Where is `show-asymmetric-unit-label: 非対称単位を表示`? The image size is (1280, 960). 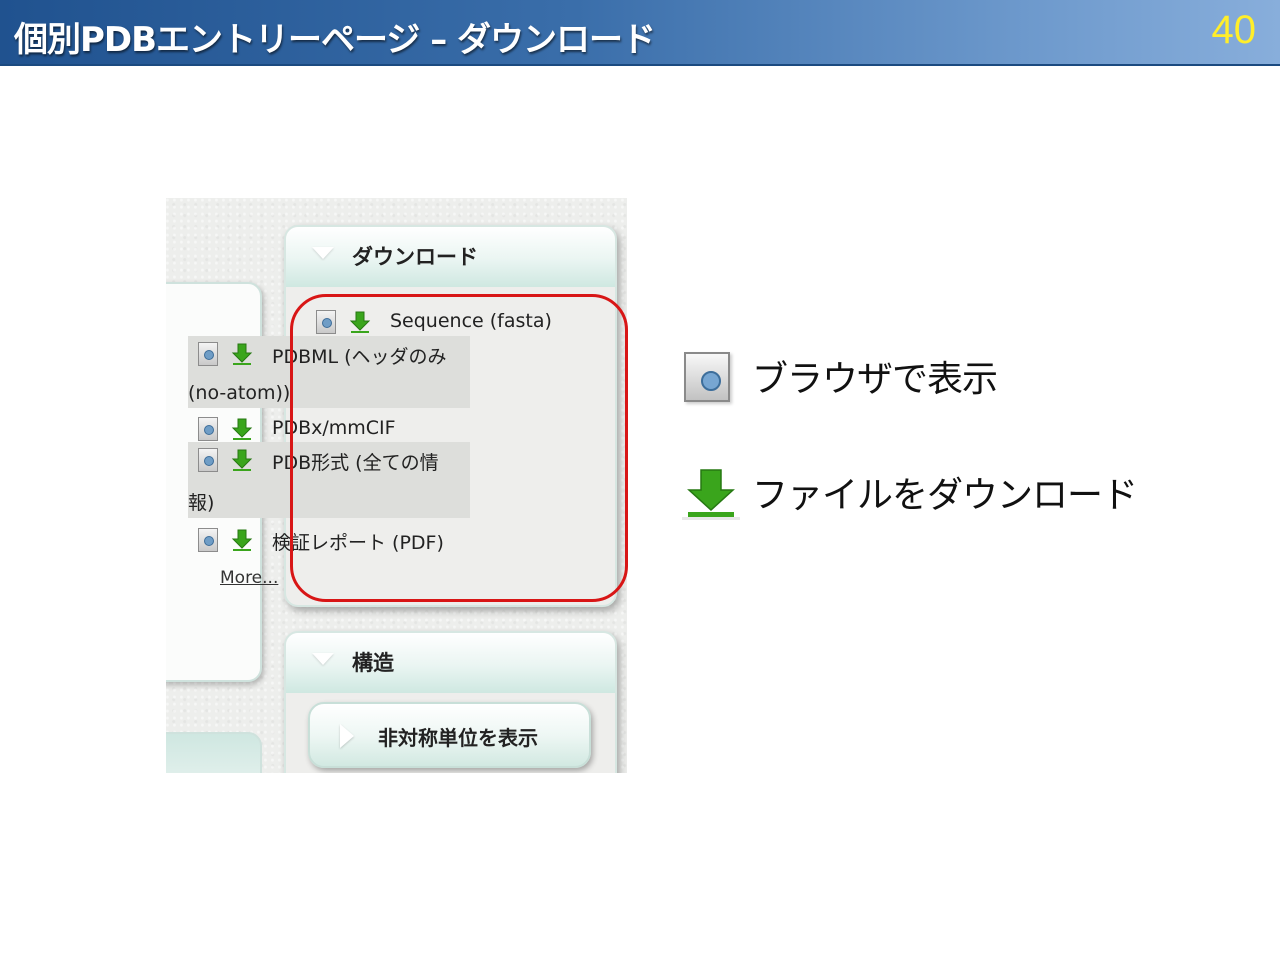
show-asymmetric-unit-label: 非対称単位を表示 is located at coordinates (458, 738).